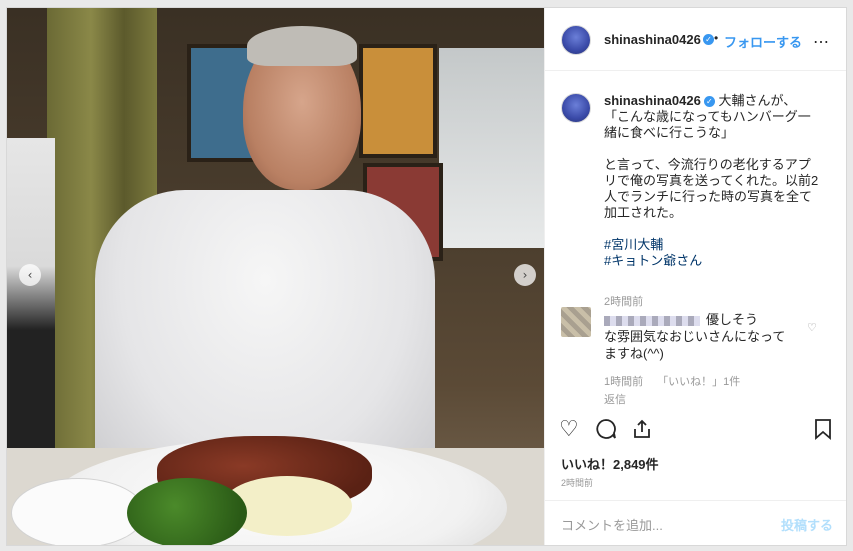 This screenshot has height=551, width=853. I want to click on caption-line: shinashina0426 ✓ 大輔さんが、, so click(700, 100).